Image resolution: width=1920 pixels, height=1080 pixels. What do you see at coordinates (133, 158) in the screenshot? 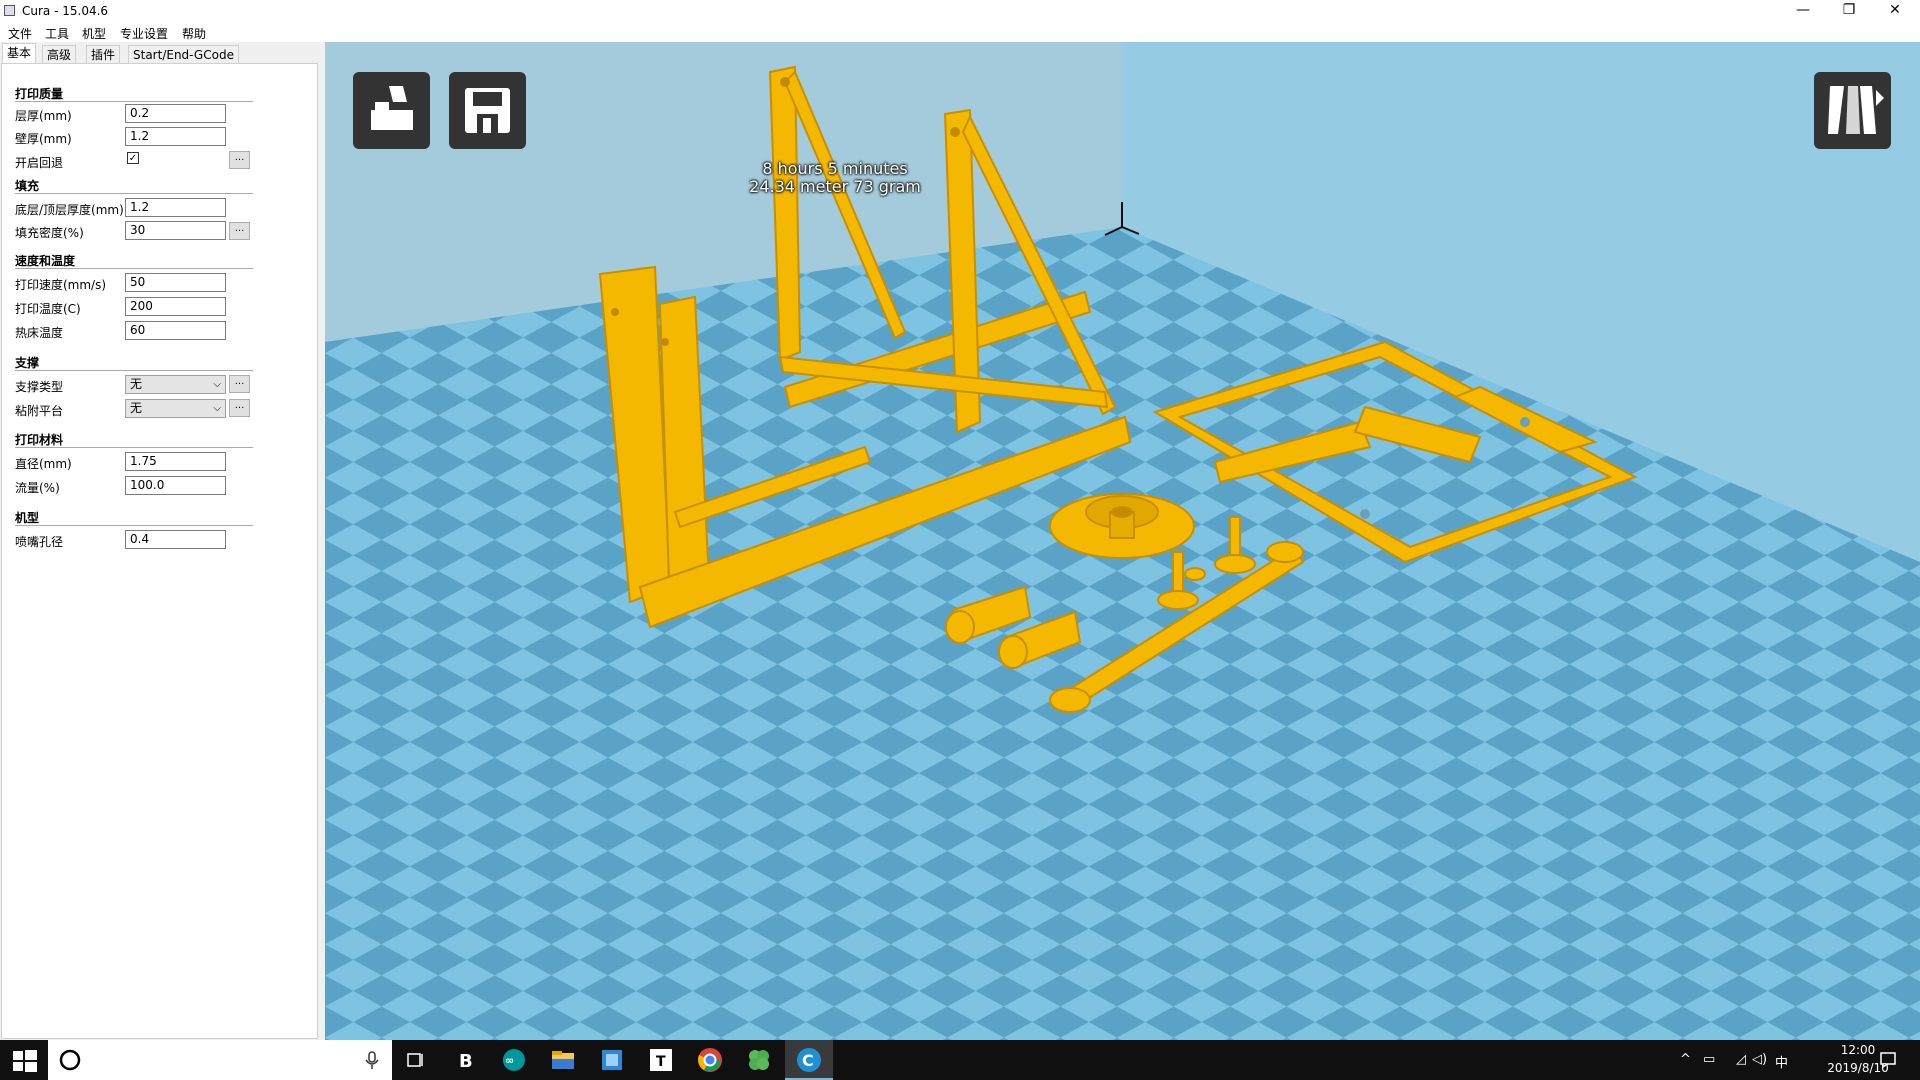
I see `retraction-checkbox: ✓` at bounding box center [133, 158].